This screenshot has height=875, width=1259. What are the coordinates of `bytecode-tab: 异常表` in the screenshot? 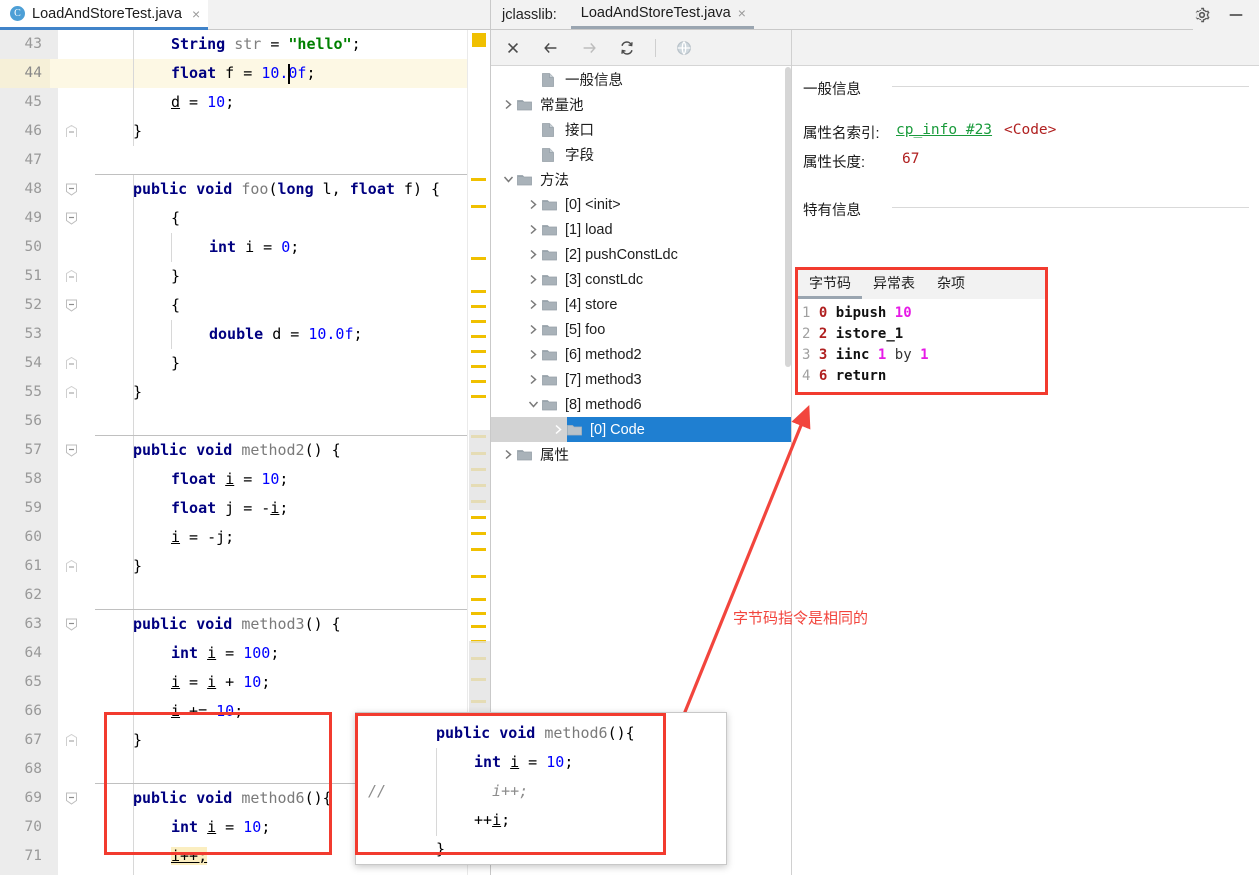 It's located at (894, 284).